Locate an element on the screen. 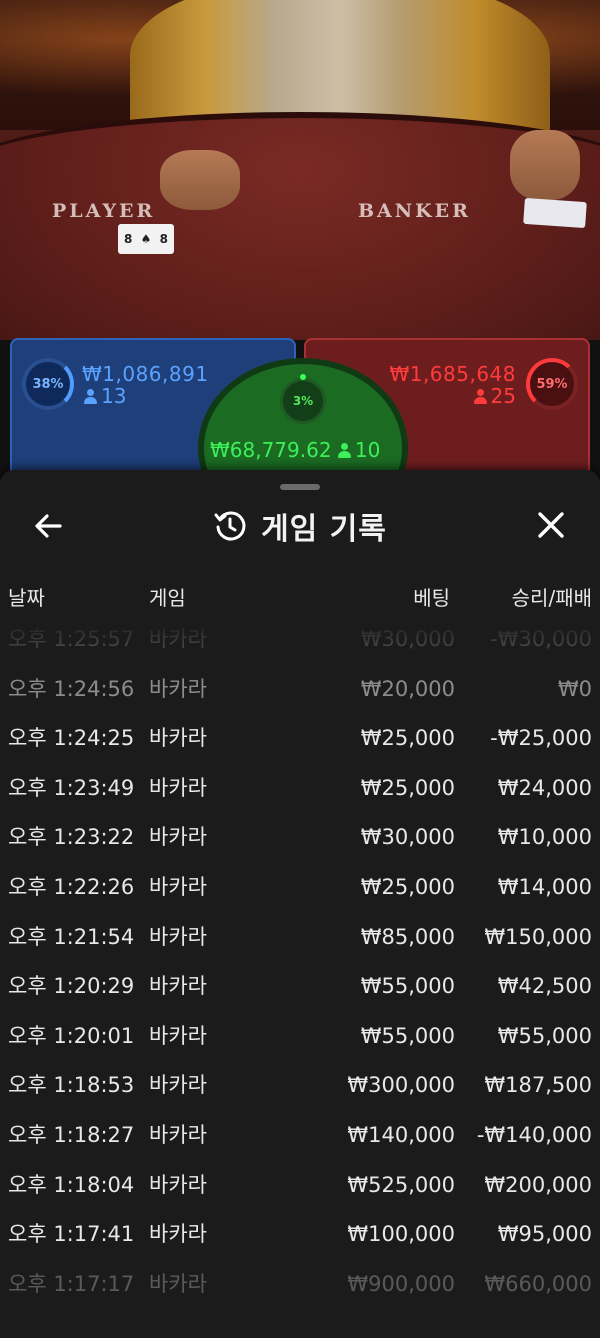  table-row: 오후 1:18:53 바카라 ₩300,000 ₩187,500 is located at coordinates (300, 1095).